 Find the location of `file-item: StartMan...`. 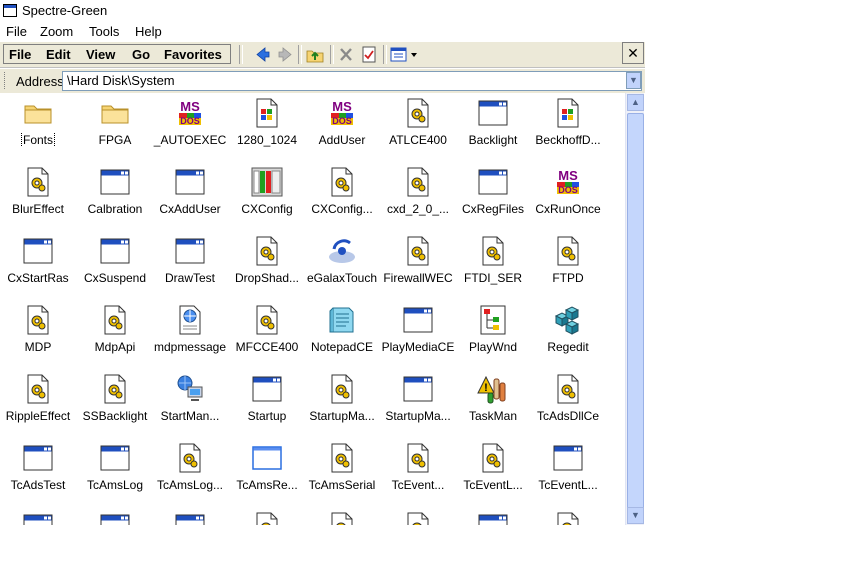

file-item: StartMan... is located at coordinates (190, 403).